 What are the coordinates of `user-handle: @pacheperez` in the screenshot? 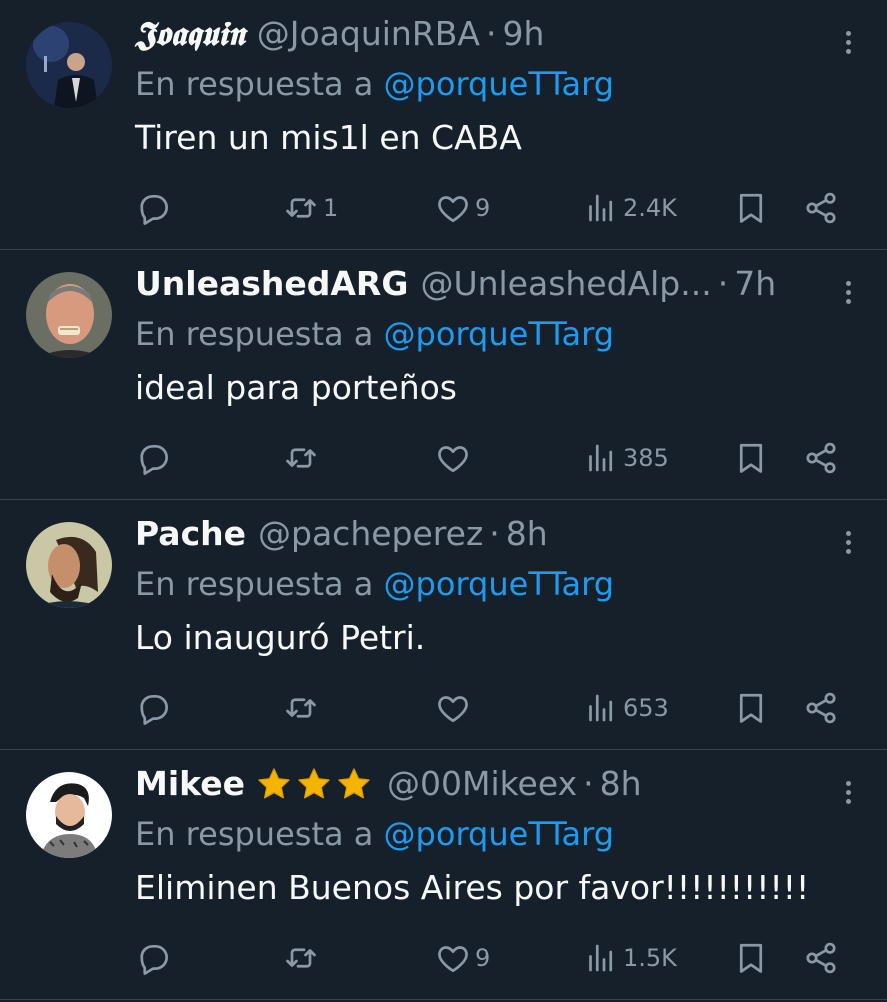 It's located at (370, 534).